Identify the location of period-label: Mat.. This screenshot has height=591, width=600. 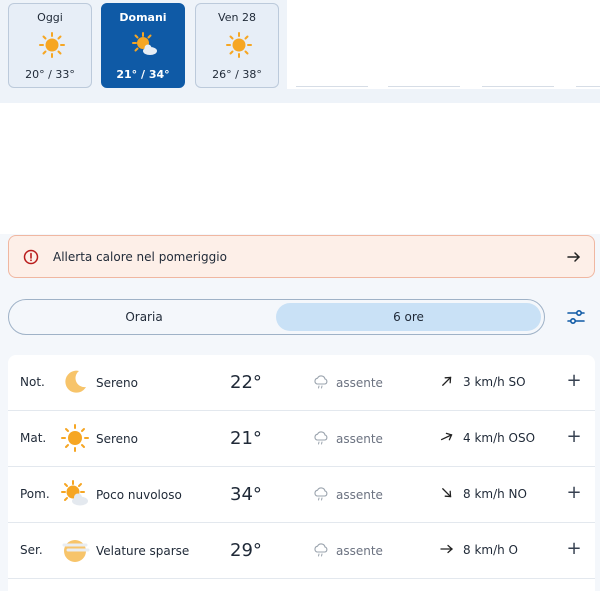
(33, 438).